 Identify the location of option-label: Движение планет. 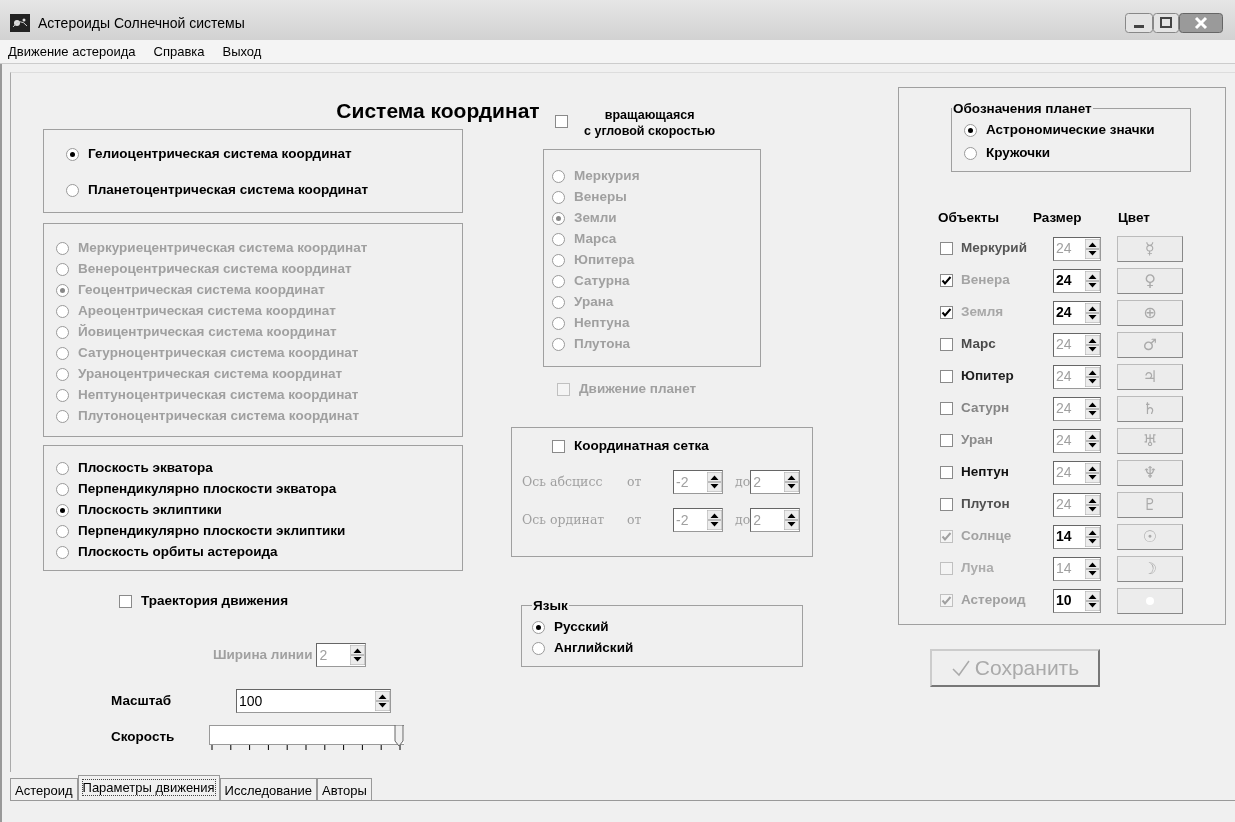
(638, 388).